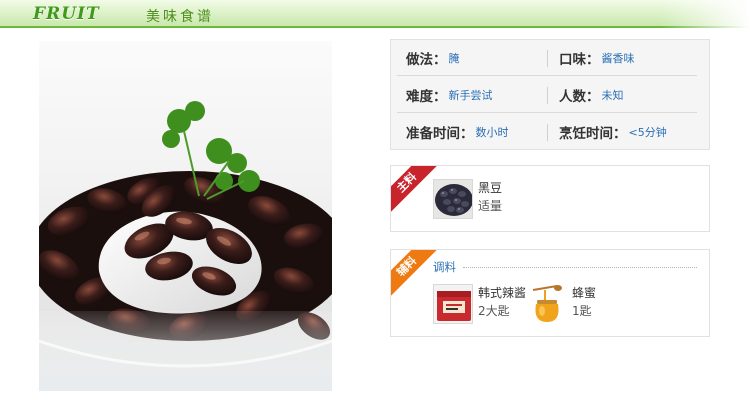  I want to click on black-beans-thumbnail-icon, so click(453, 199).